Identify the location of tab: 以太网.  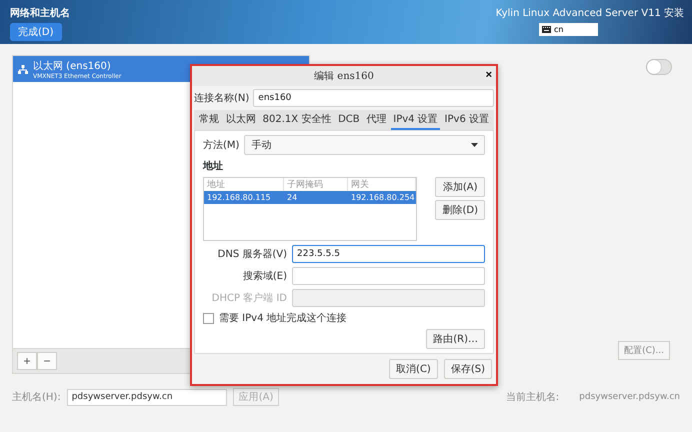
(241, 120).